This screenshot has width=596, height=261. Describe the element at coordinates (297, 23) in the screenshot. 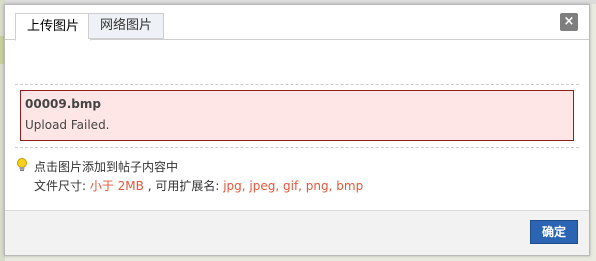

I see `tab-bar: 上传图片 网络图片 ×` at that location.